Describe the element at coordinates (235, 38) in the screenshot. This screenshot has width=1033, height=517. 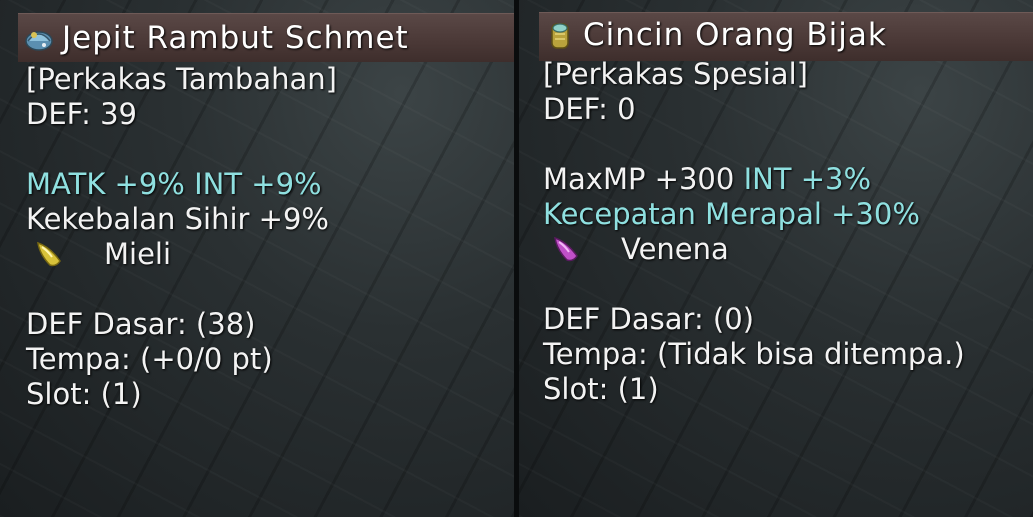
I see `item-title: Jepit Rambut Schmet` at that location.